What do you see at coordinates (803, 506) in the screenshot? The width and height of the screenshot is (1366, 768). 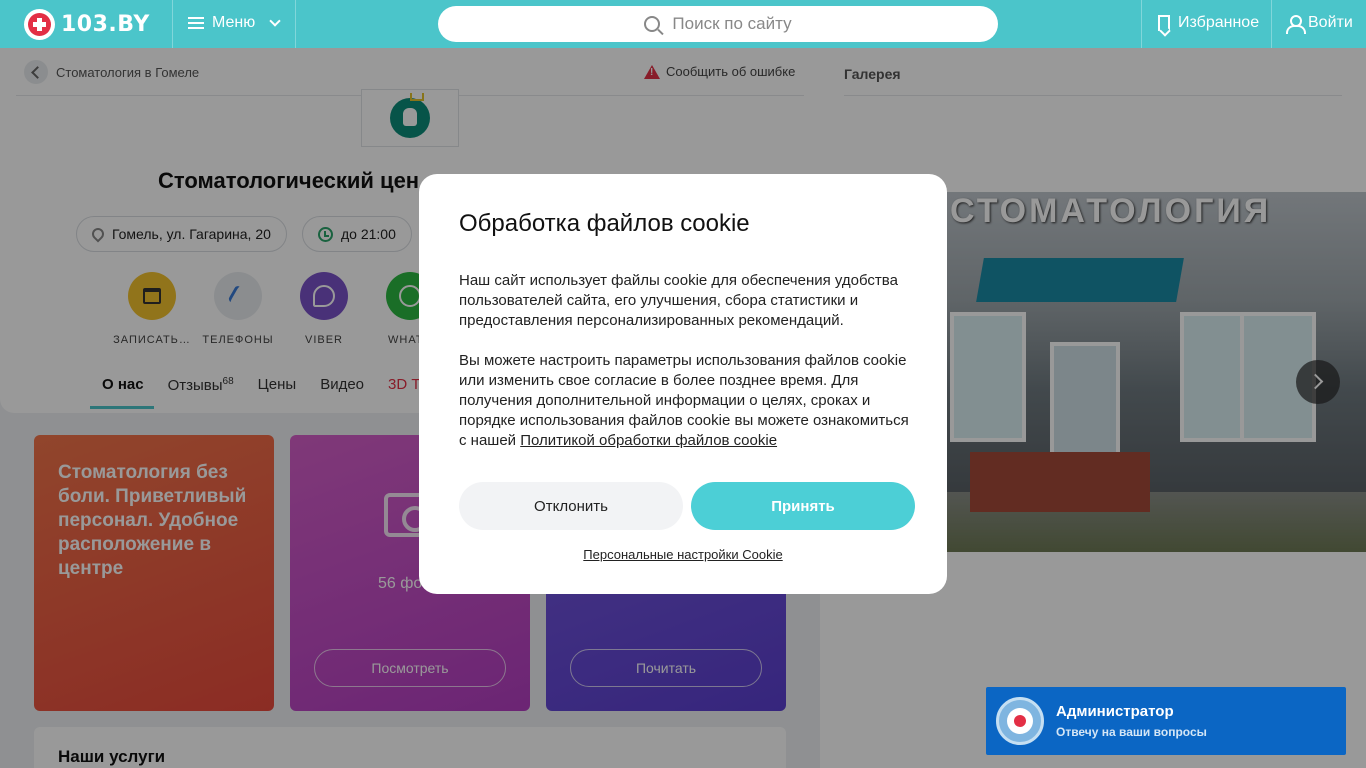 I see `accept-button: Принять` at bounding box center [803, 506].